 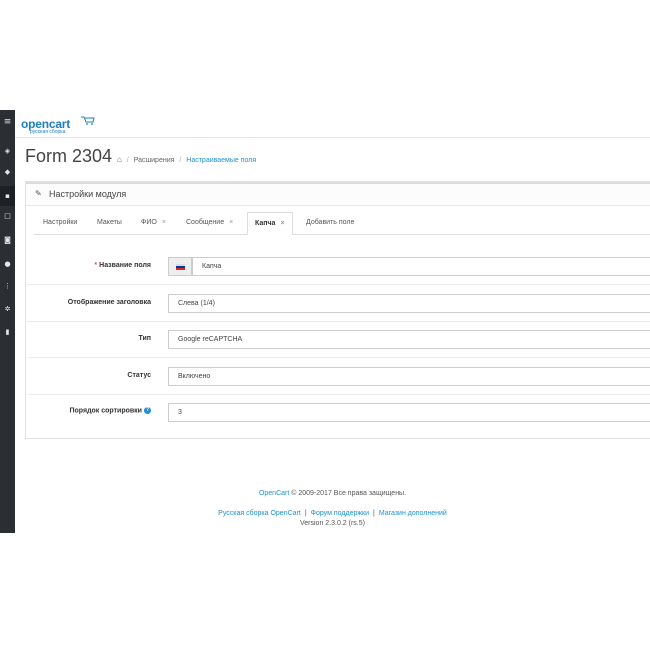 I want to click on header: opencart русская сборка, so click(x=332, y=124).